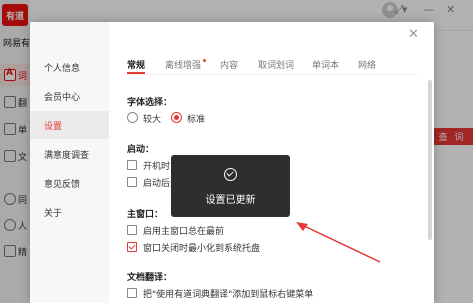  I want to click on annotation-arrow, so click(338, 242).